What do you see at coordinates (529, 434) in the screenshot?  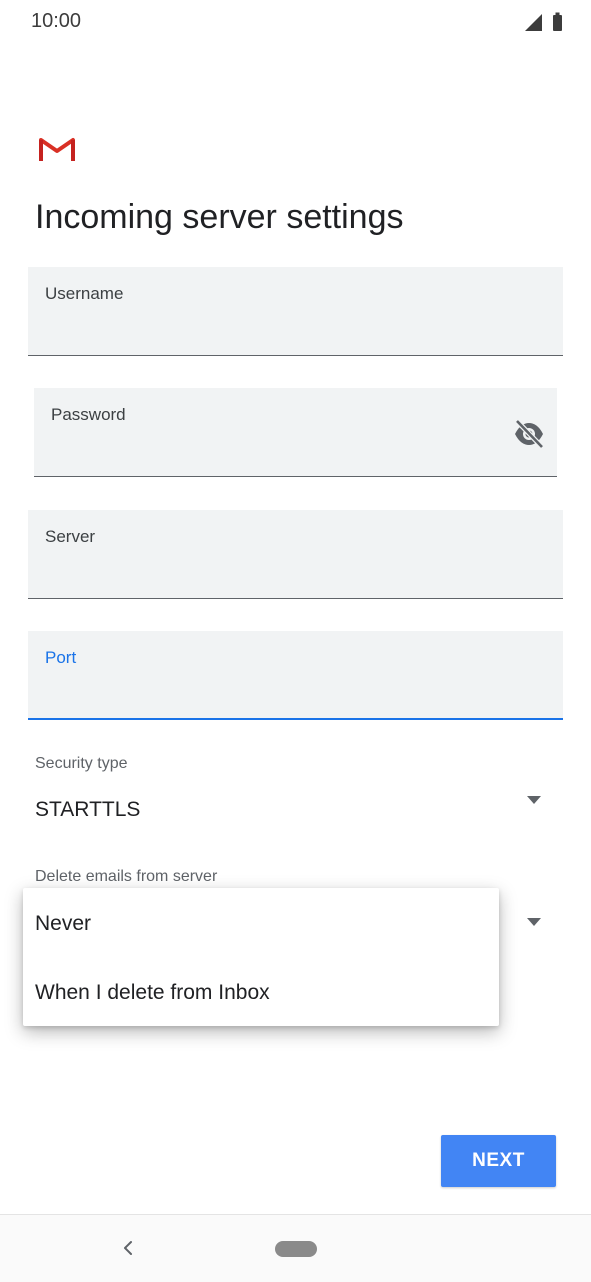 I see `visibility-off-icon` at bounding box center [529, 434].